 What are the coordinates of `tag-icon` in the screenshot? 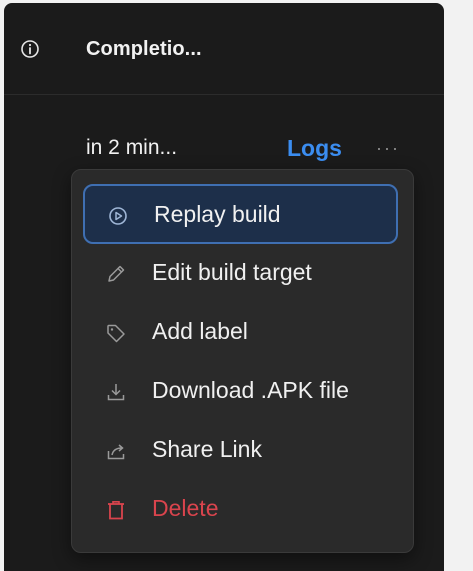 It's located at (116, 333).